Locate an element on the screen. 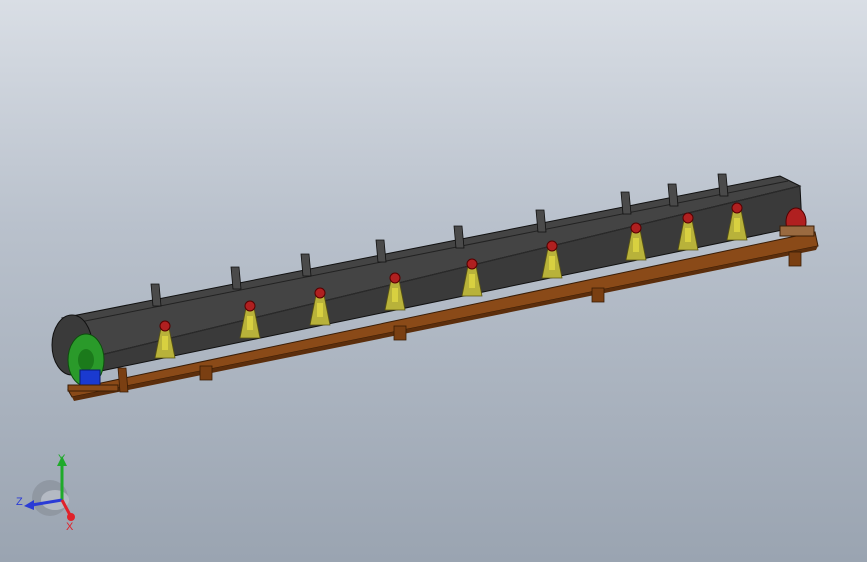 This screenshot has height=562, width=867. orientation-triad: Y Z X is located at coordinates (45, 493).